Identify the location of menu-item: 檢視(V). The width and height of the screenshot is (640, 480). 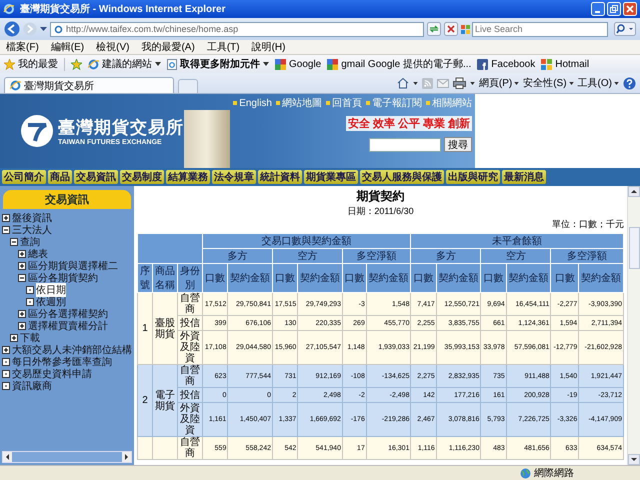
(113, 47).